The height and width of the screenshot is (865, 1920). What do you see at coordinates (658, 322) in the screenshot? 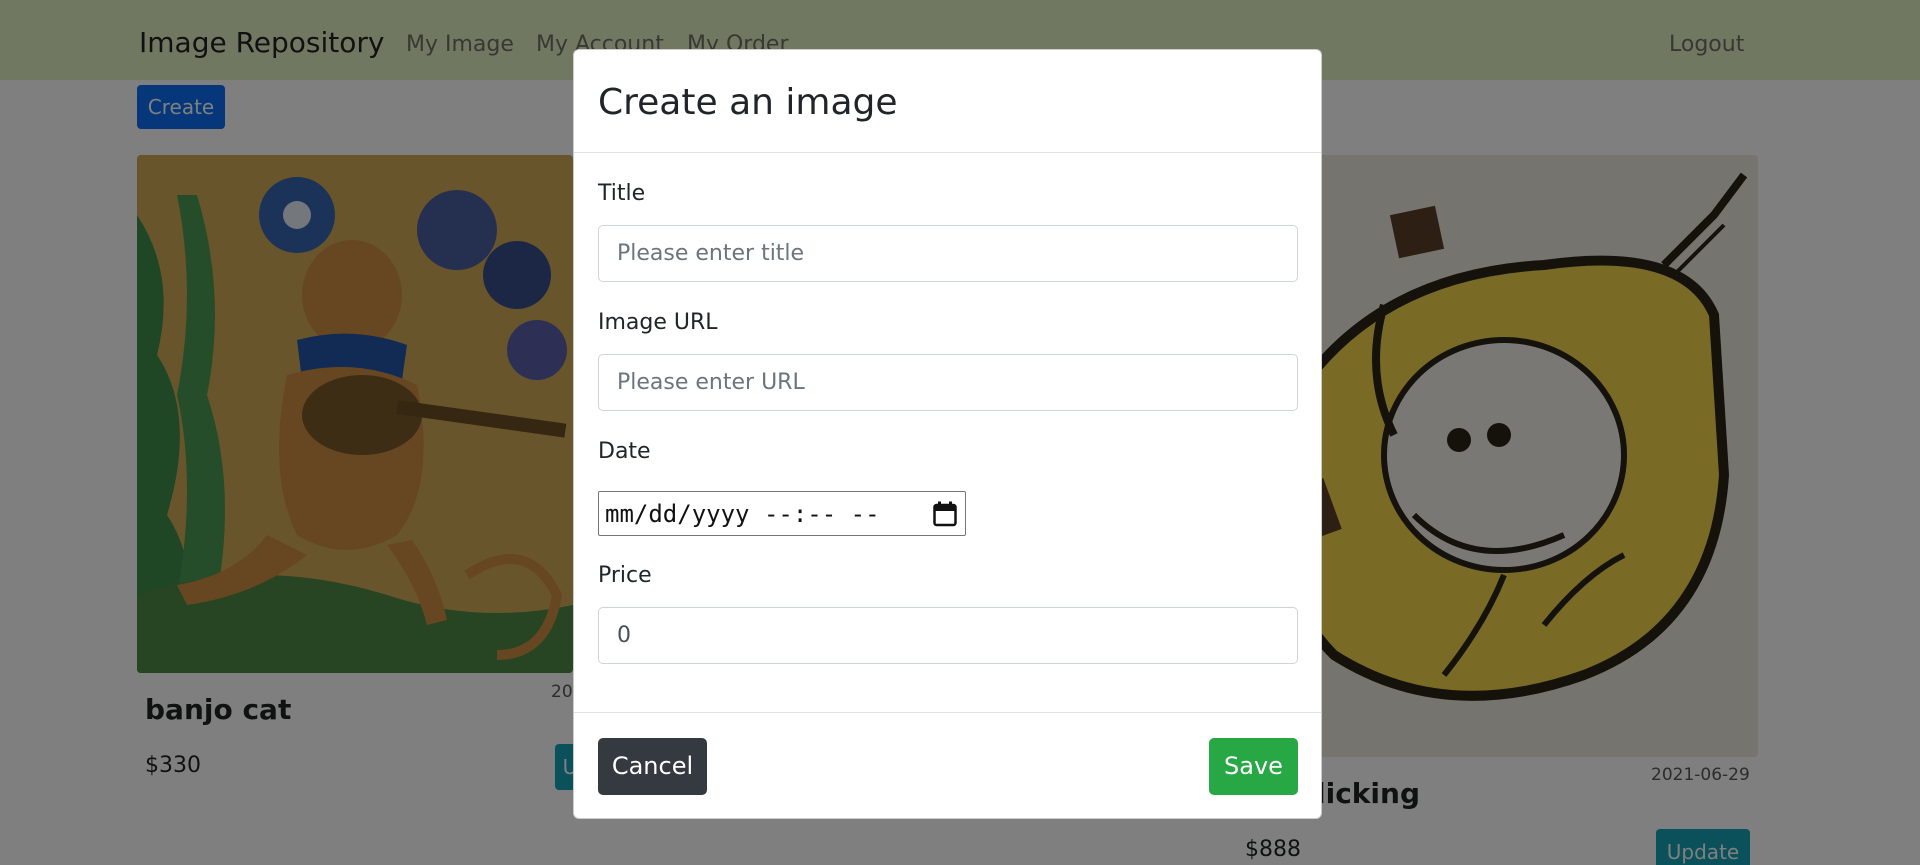
I see `image-url-label: Image URL` at bounding box center [658, 322].